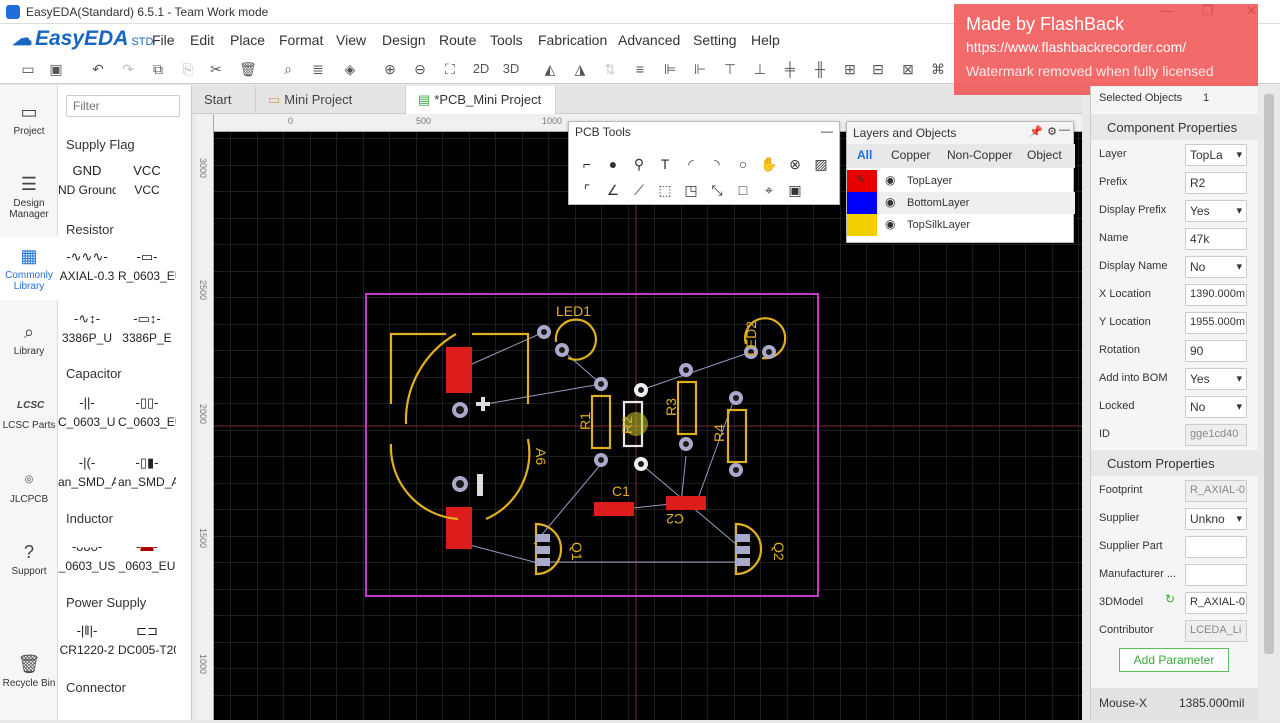 The height and width of the screenshot is (723, 1280). Describe the element at coordinates (769, 164) in the screenshot. I see `hand-tool-icon: ✋` at that location.